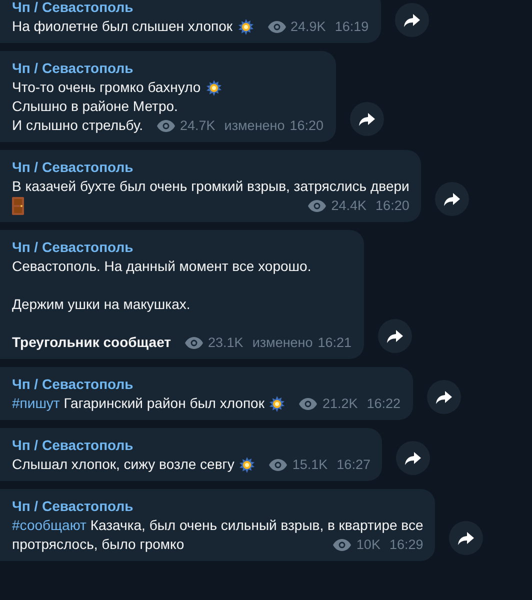 Image resolution: width=532 pixels, height=600 pixels. I want to click on message-text: В казачей бухте был очень громкий взрыв, затряслись двери, so click(211, 186).